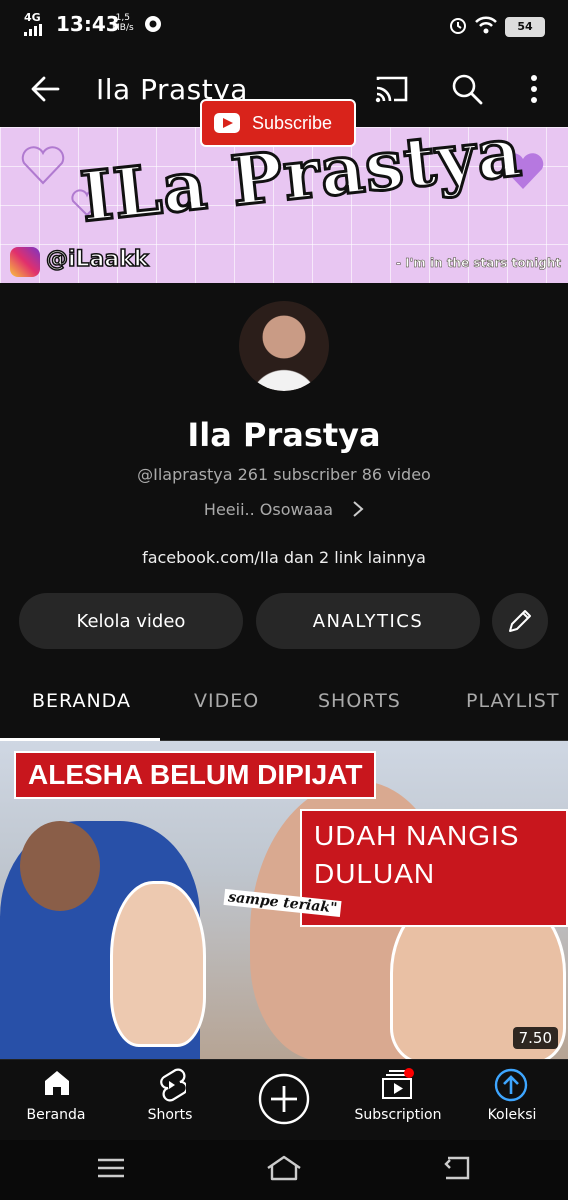  Describe the element at coordinates (479, 263) in the screenshot. I see `banner-tagline: - I'm in the stars tonight` at that location.